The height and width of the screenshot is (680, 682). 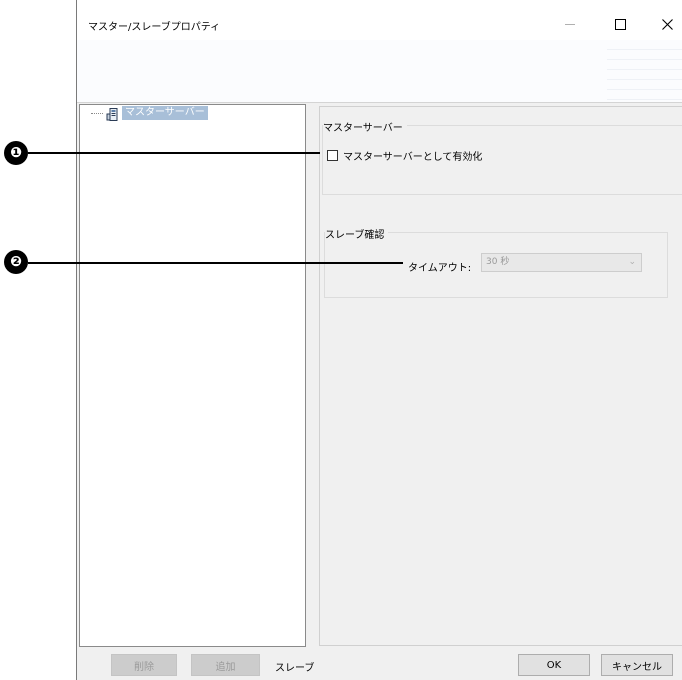 What do you see at coordinates (357, 233) in the screenshot?
I see `slave-group-legend: スレーブ確認` at bounding box center [357, 233].